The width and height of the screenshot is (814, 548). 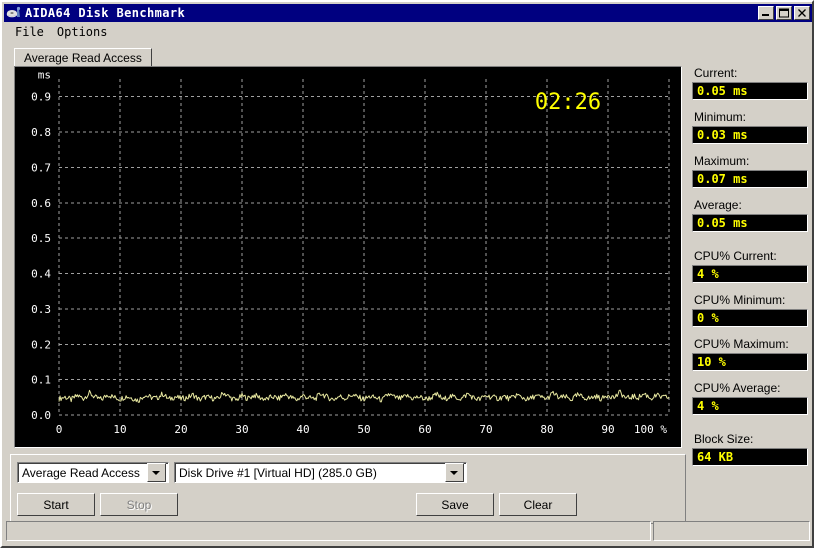 I want to click on stat-label-cpu-average: CPU% Average:, so click(x=737, y=388).